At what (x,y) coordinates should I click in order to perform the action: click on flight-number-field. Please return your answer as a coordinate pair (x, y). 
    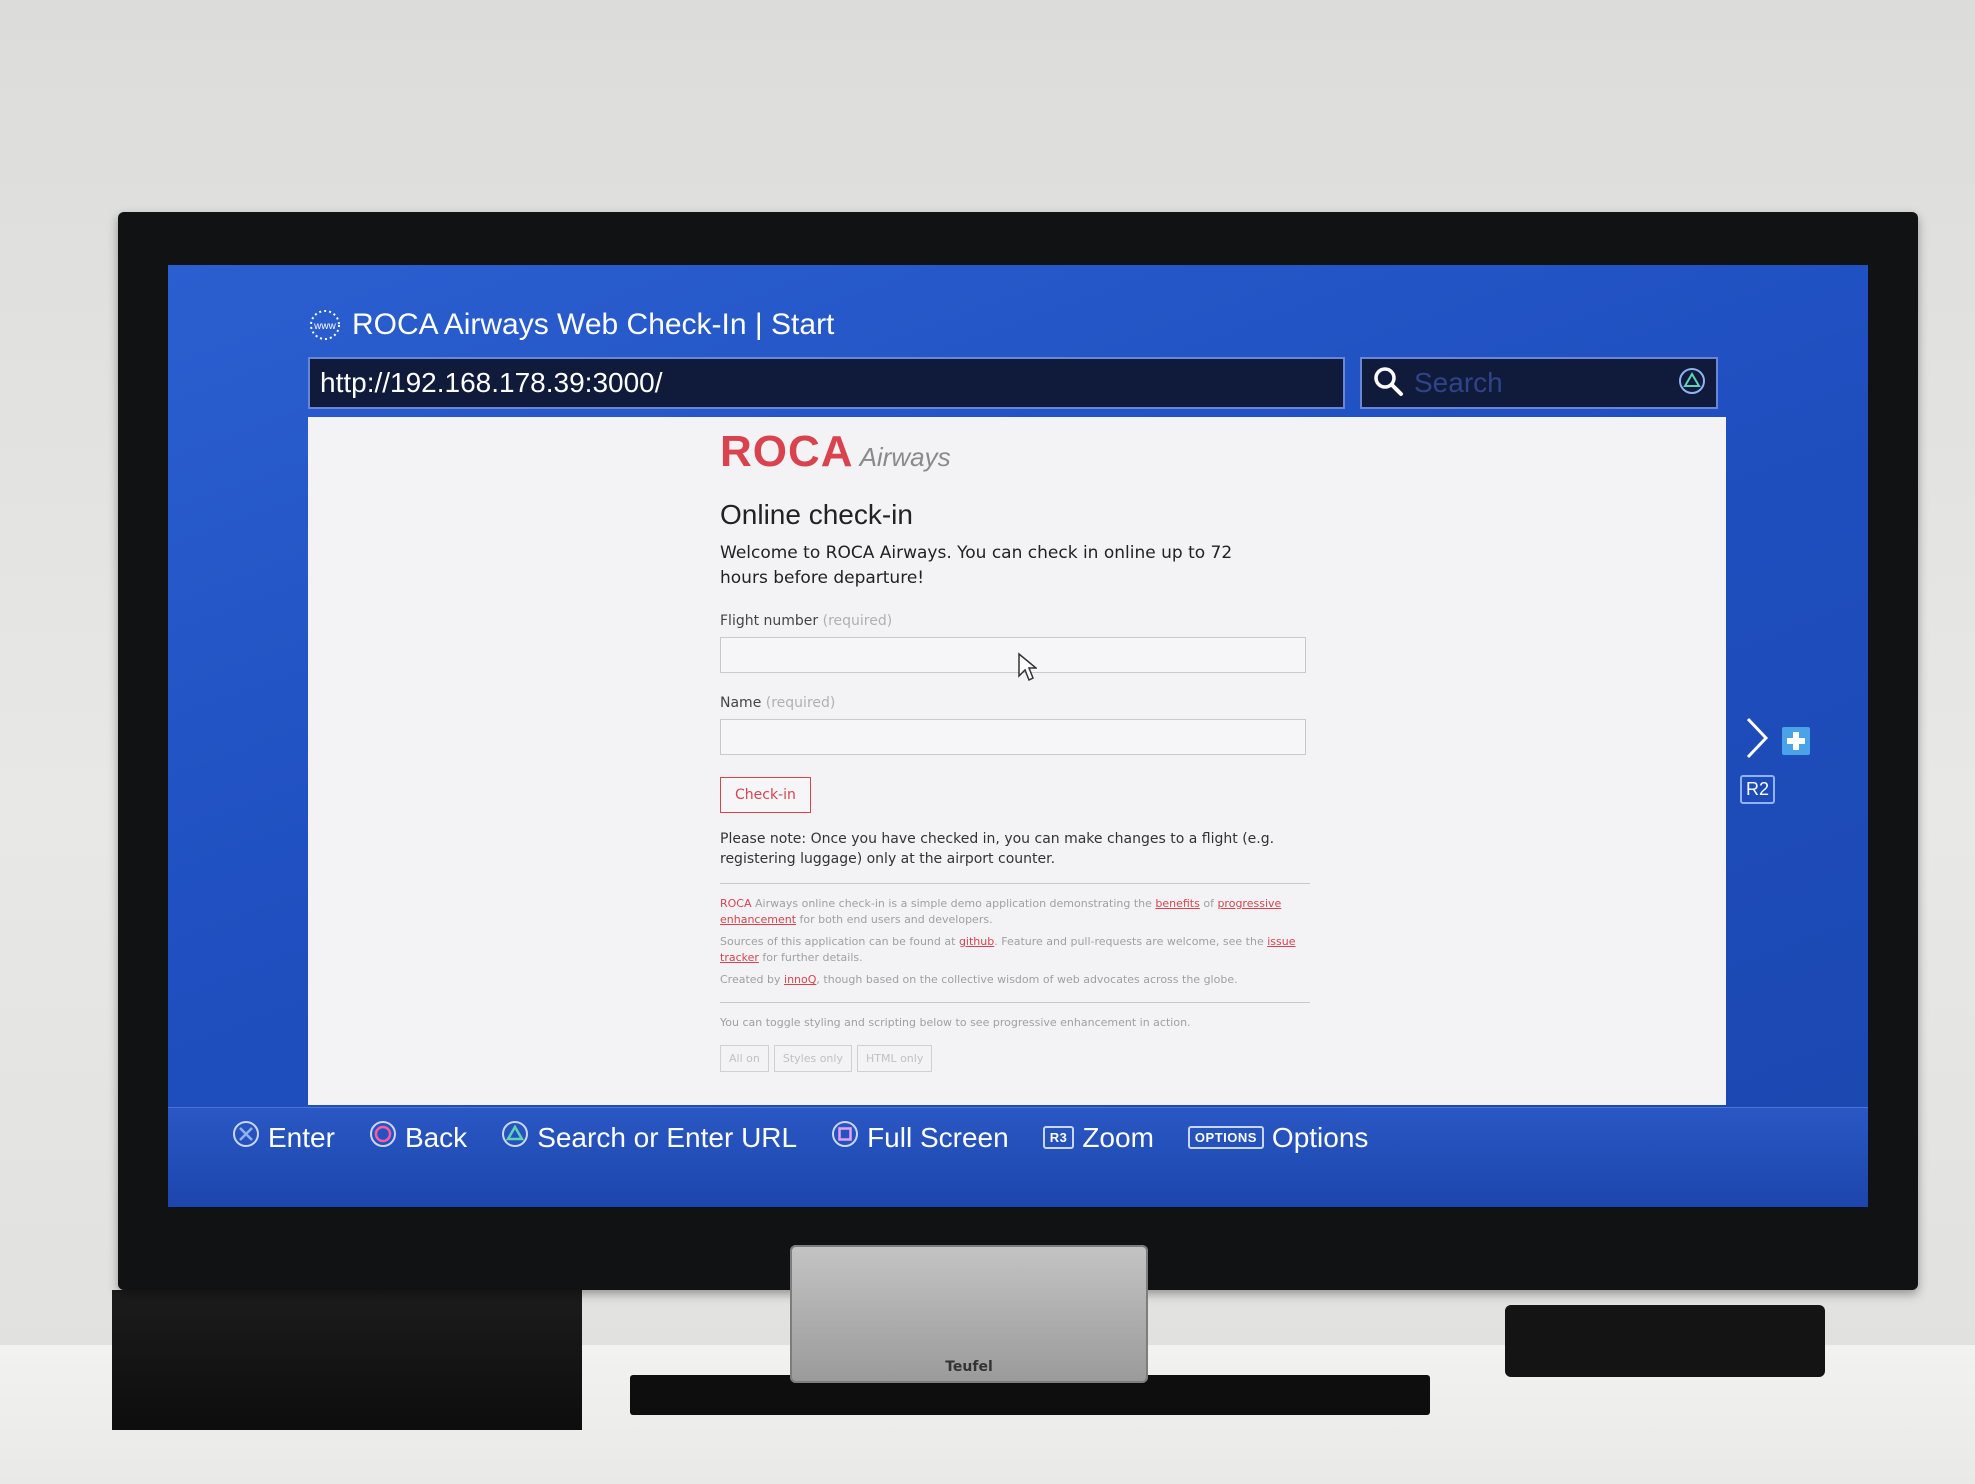
    Looking at the image, I should click on (1013, 659).